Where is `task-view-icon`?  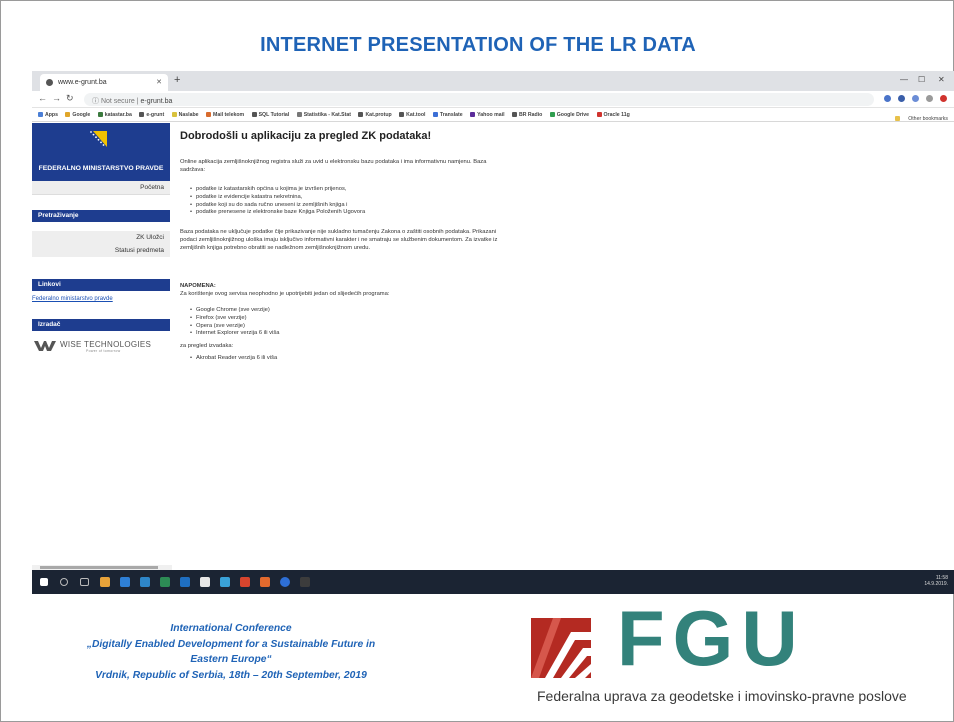 task-view-icon is located at coordinates (84, 582).